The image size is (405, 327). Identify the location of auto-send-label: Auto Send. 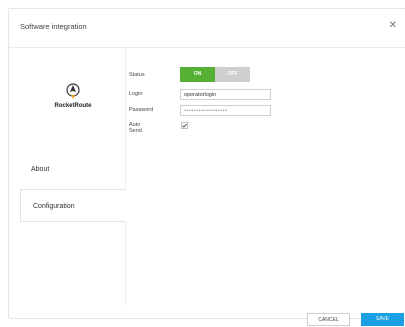
(135, 128).